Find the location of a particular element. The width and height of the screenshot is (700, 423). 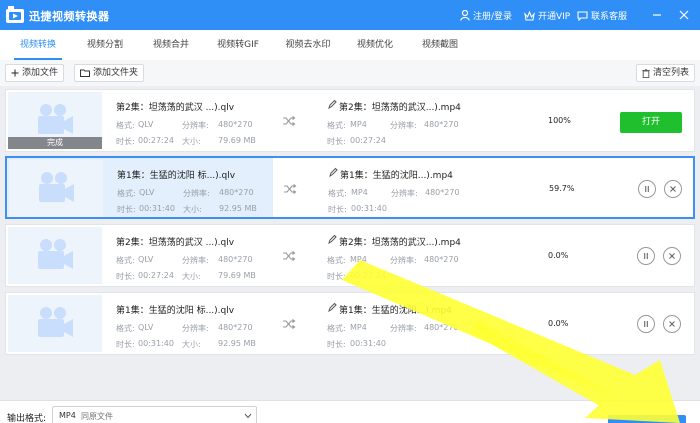

minimize-icon is located at coordinates (657, 15).